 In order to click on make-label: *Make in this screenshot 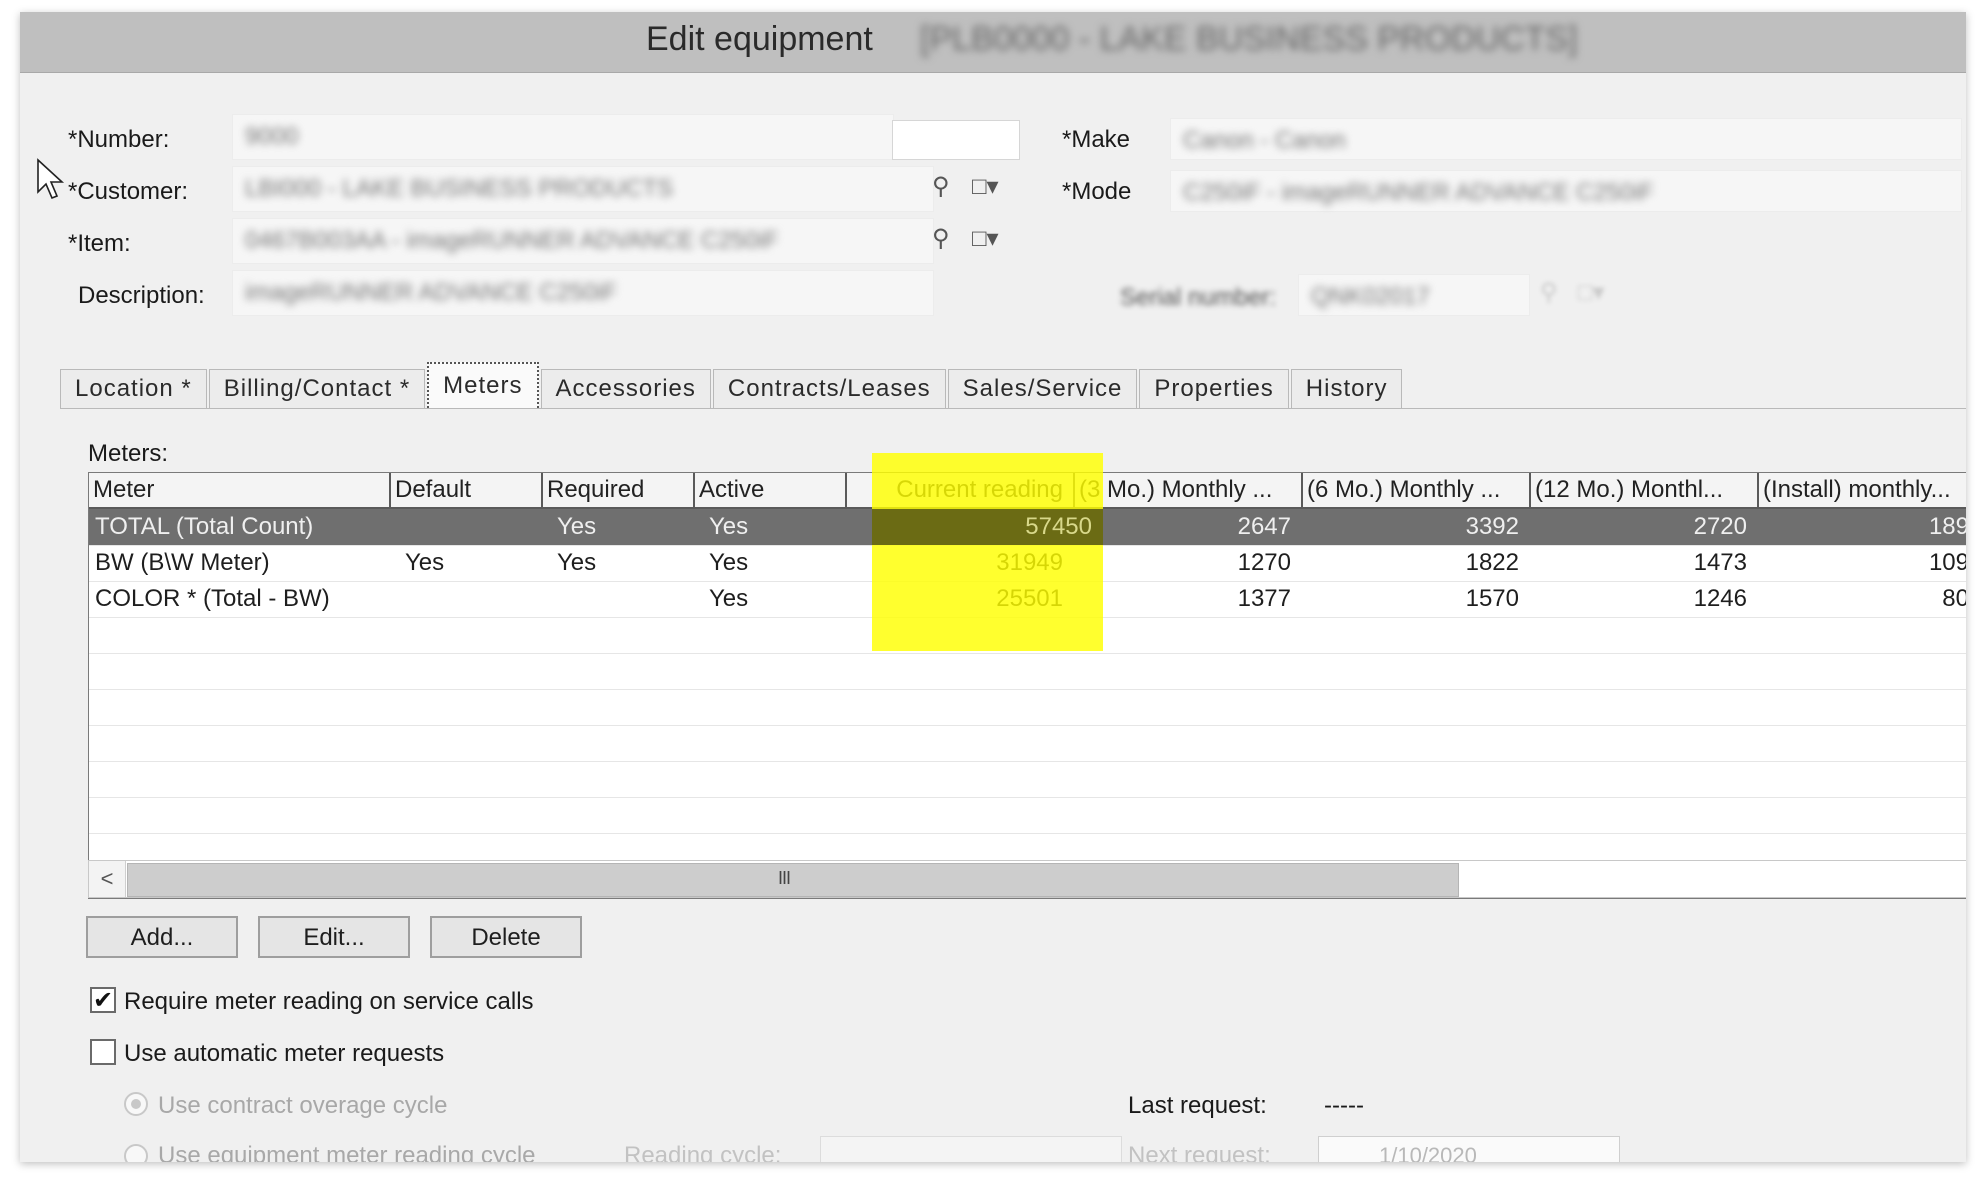, I will do `click(1096, 139)`.